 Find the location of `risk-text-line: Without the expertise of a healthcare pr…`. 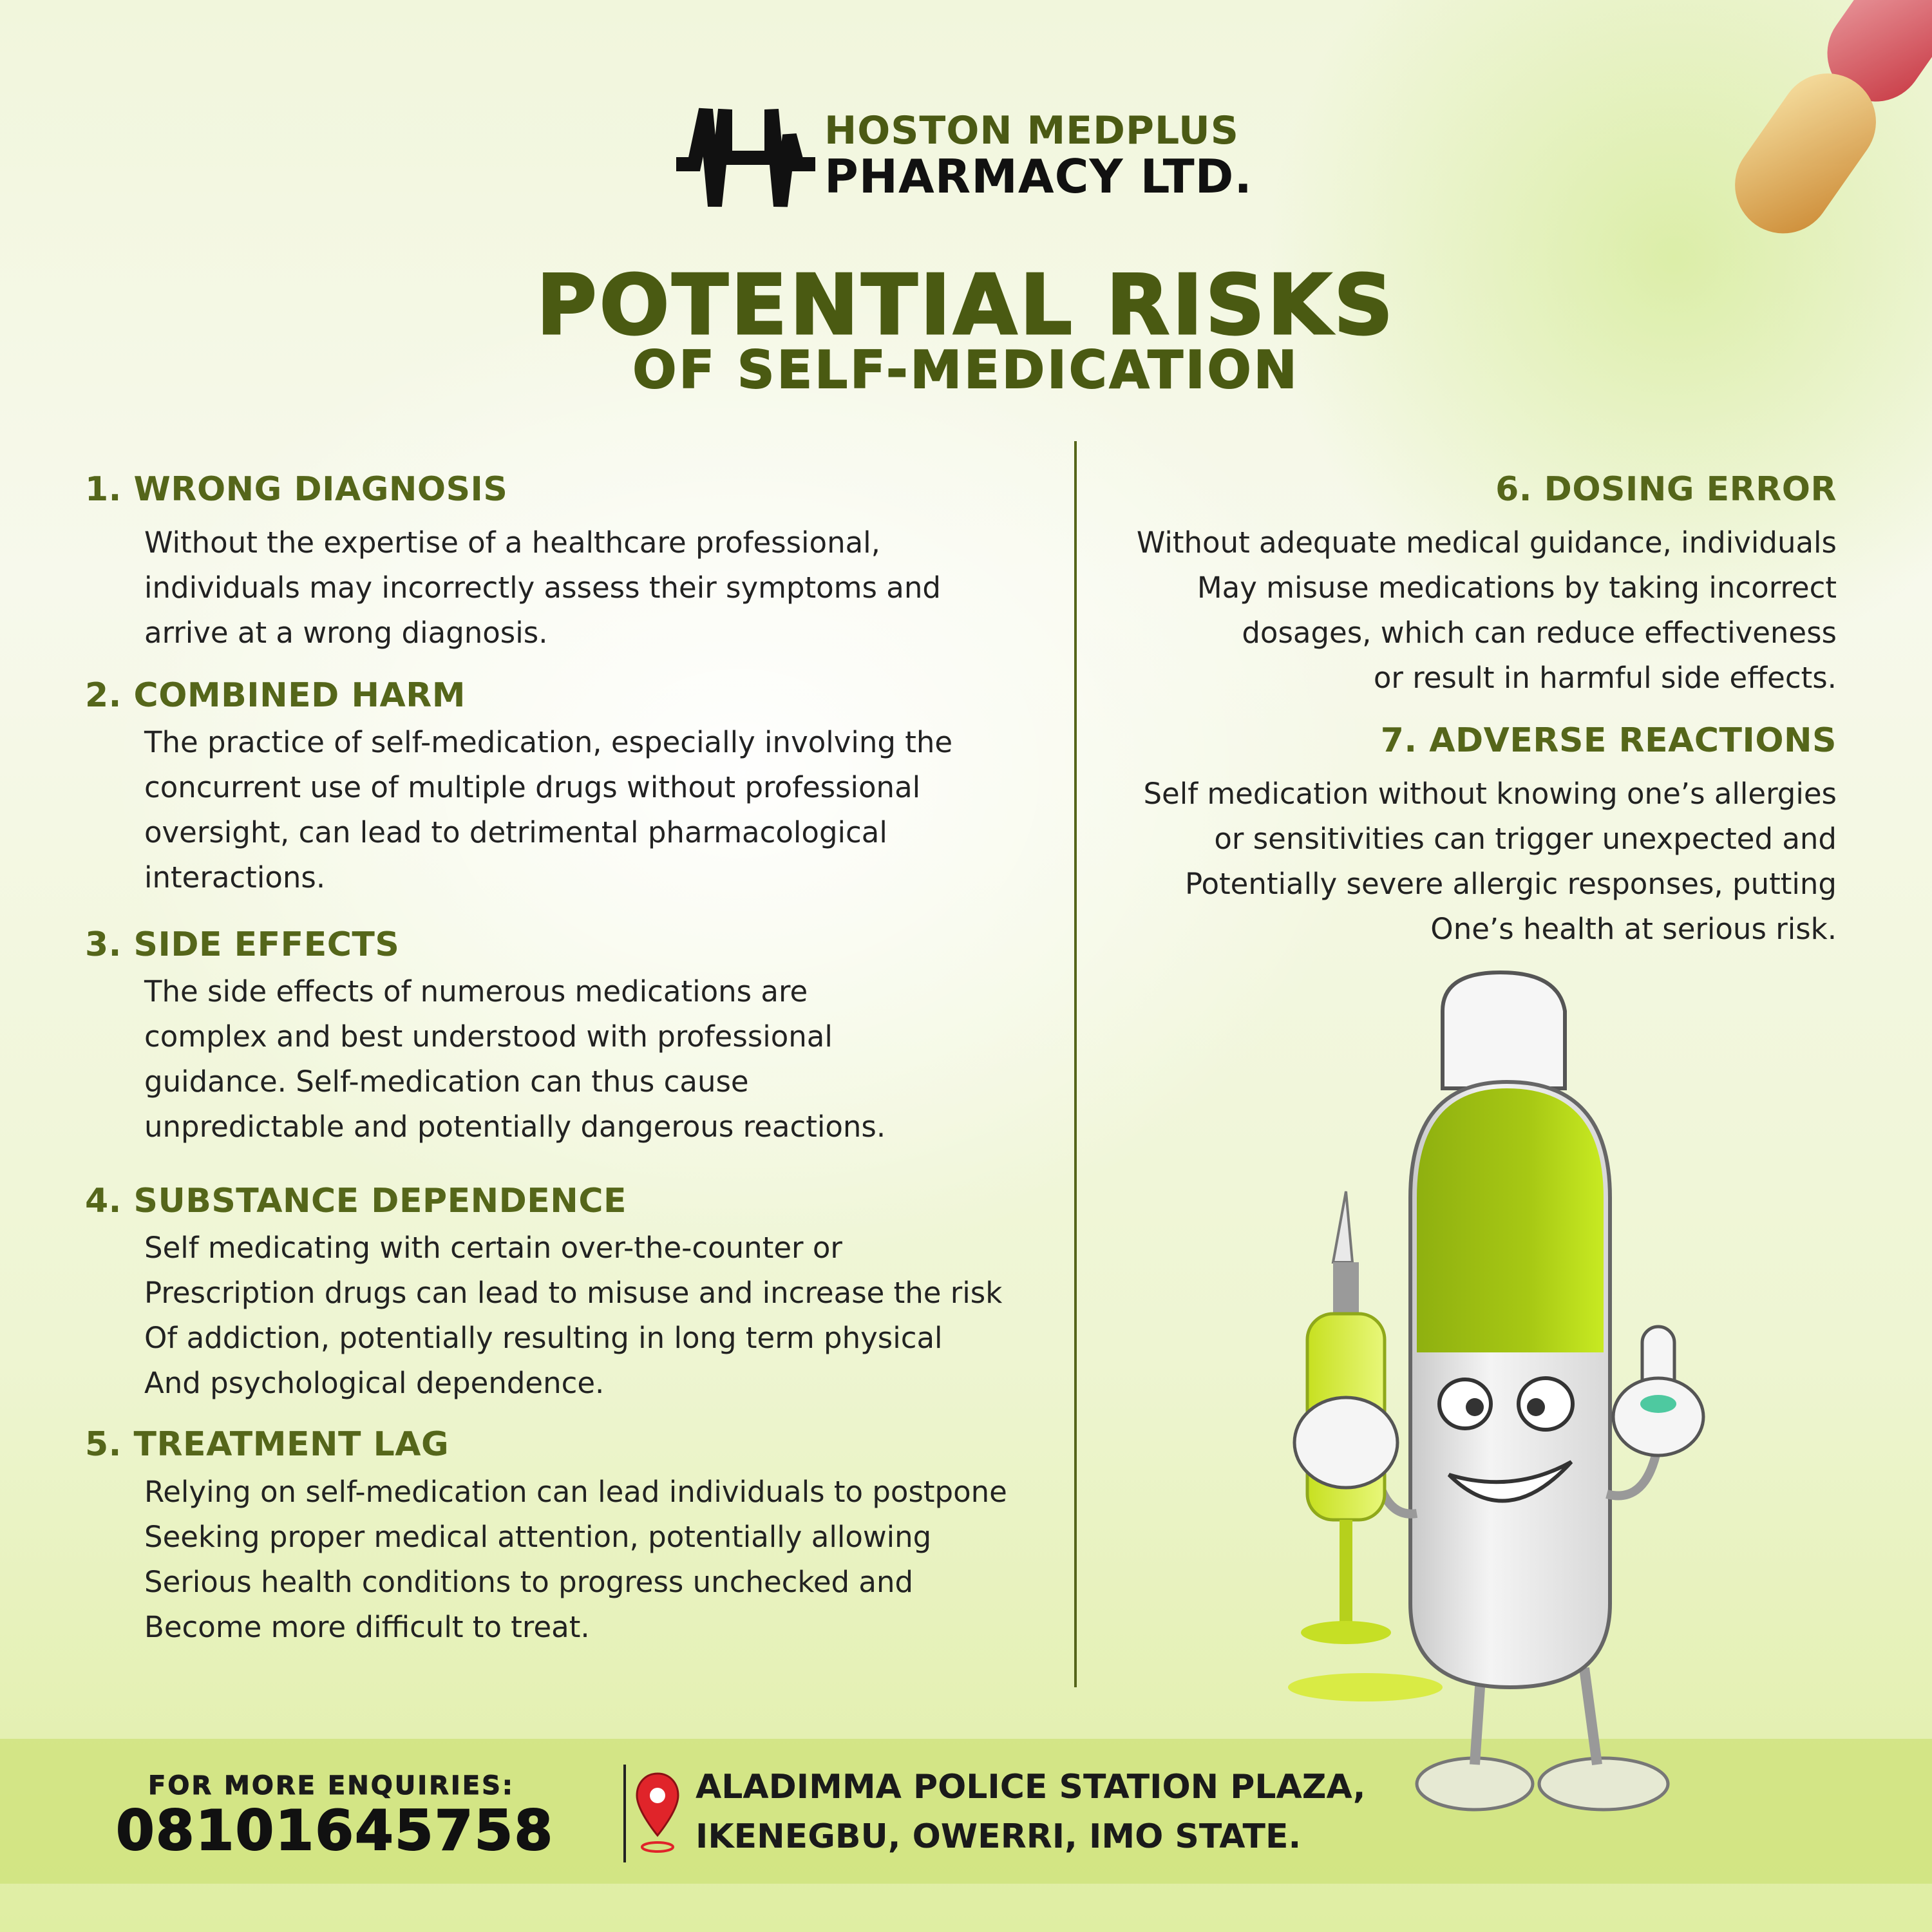

risk-text-line: Without the expertise of a healthcare pr… is located at coordinates (512, 543).